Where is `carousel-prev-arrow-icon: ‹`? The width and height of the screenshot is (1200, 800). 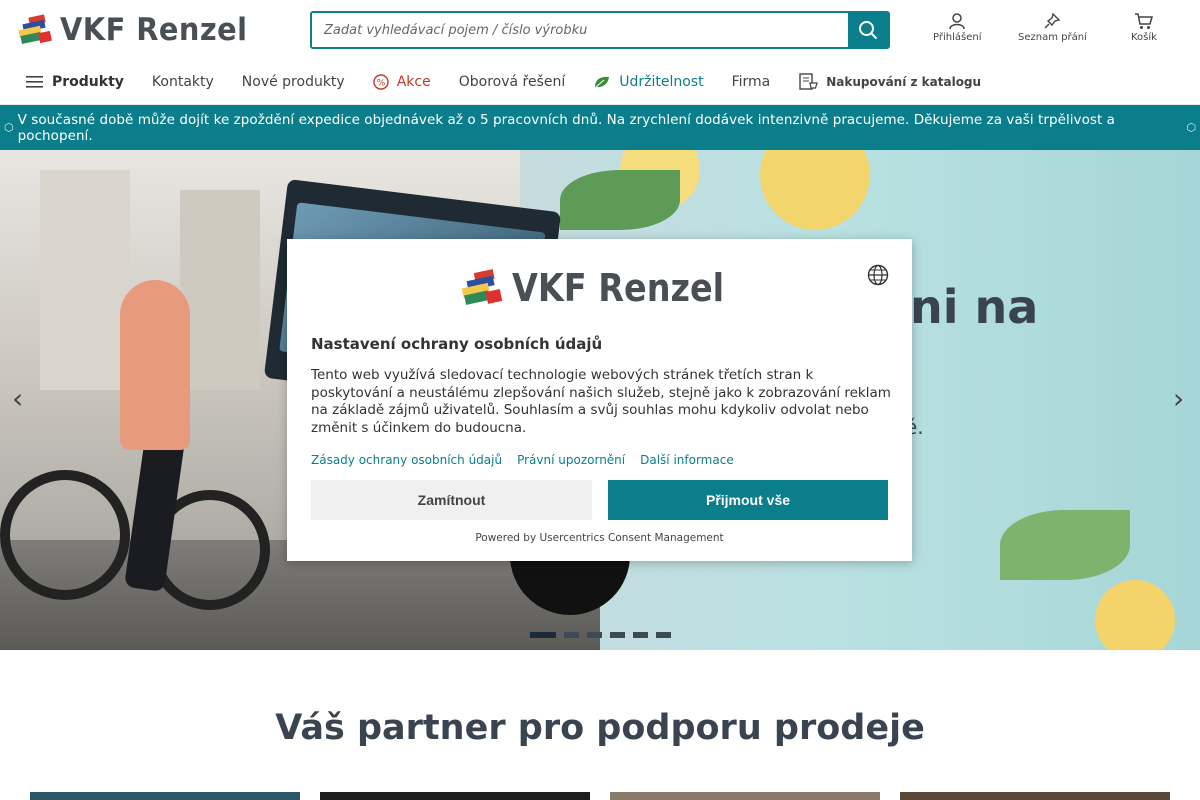
carousel-prev-arrow-icon: ‹ is located at coordinates (17, 398).